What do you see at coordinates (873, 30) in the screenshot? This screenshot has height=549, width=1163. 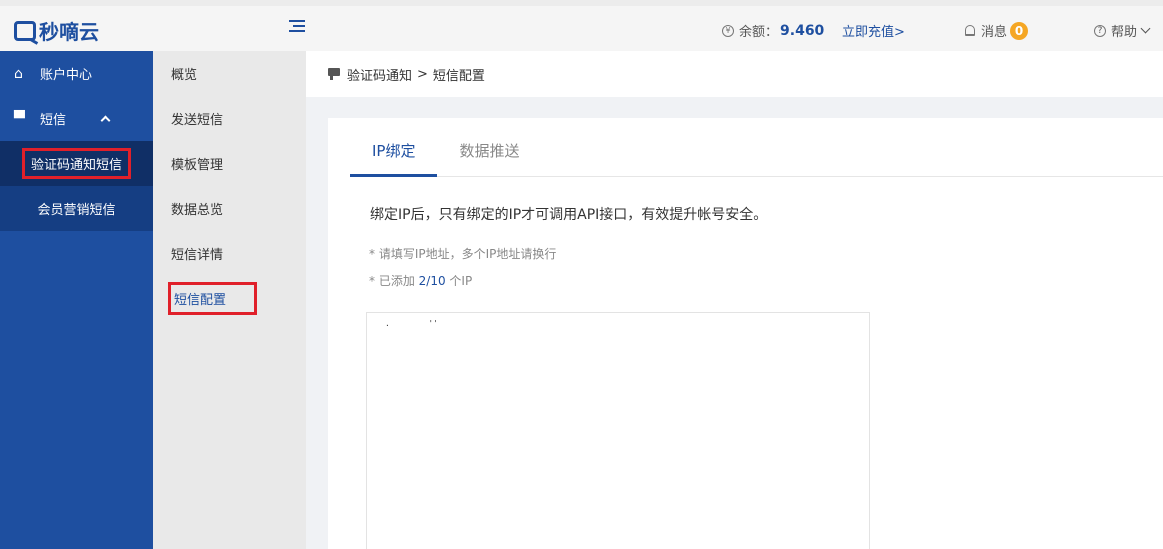 I see `recharge-link: 立即充值>` at bounding box center [873, 30].